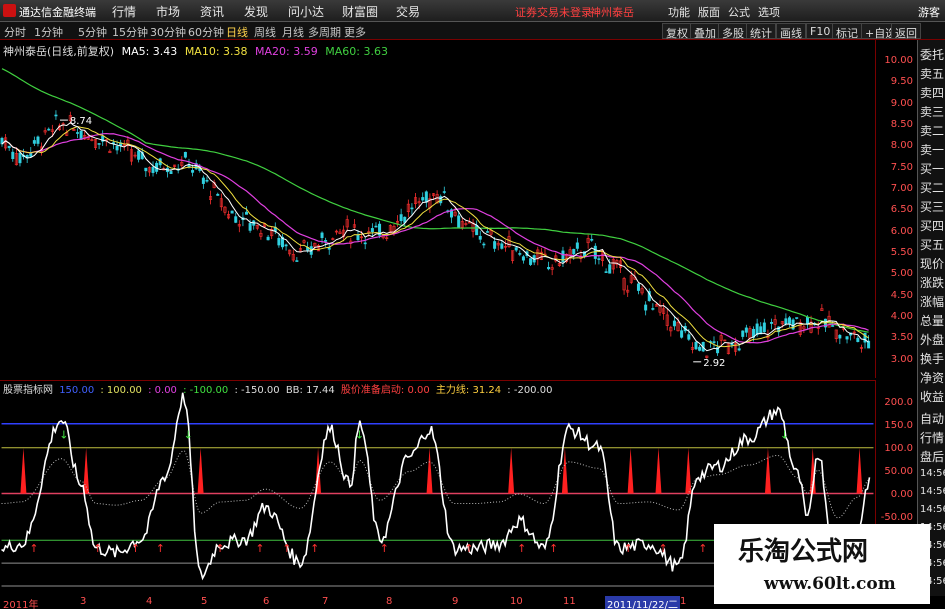 The width and height of the screenshot is (945, 609). I want to click on side-item-outer-volume: 外盘, so click(932, 339).